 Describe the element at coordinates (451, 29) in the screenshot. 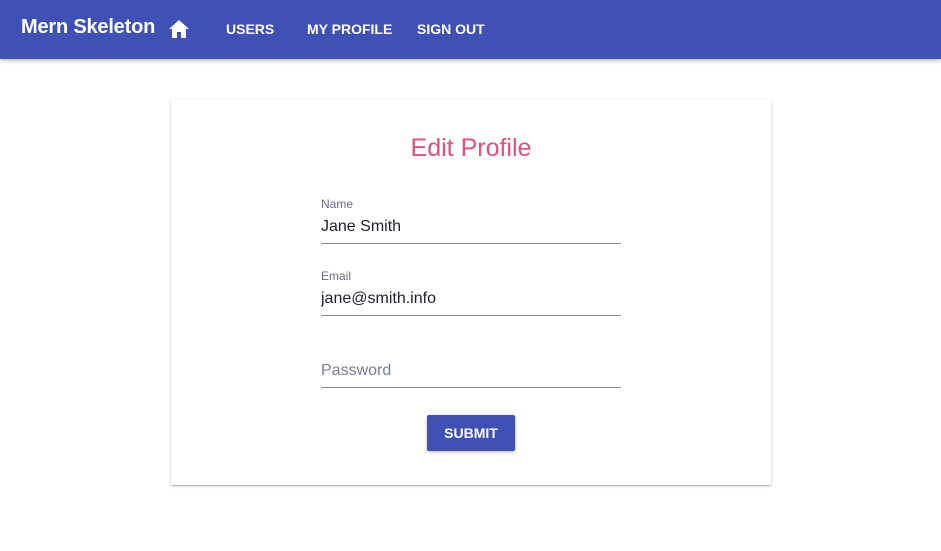

I see `nav-sign-out: SIGN OUT` at that location.